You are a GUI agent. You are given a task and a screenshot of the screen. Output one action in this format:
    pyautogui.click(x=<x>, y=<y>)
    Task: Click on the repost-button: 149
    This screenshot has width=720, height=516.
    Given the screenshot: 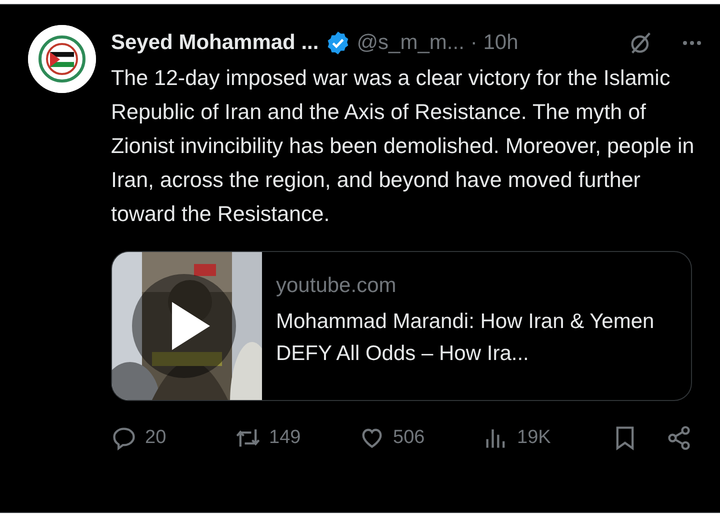 What is the action you would take?
    pyautogui.click(x=297, y=438)
    